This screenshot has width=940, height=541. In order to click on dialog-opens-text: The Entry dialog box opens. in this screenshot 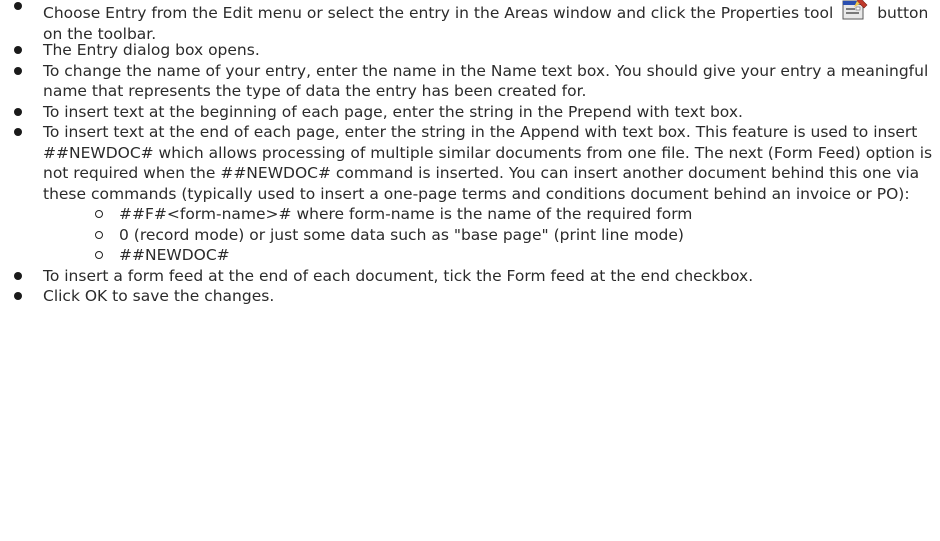, I will do `click(151, 50)`.